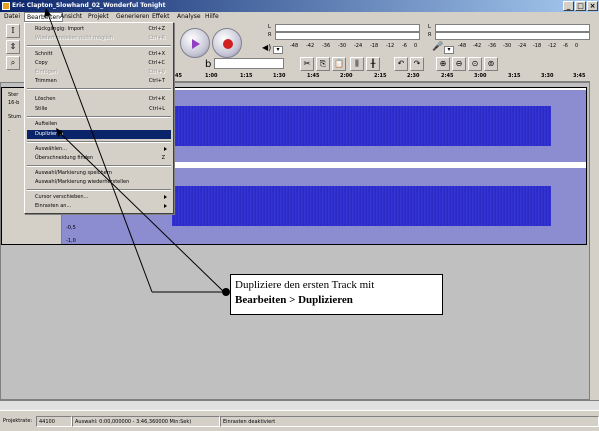 This screenshot has height=431, width=599. Describe the element at coordinates (157, 109) in the screenshot. I see `menu-item-shortcut: Ctrl+L` at that location.